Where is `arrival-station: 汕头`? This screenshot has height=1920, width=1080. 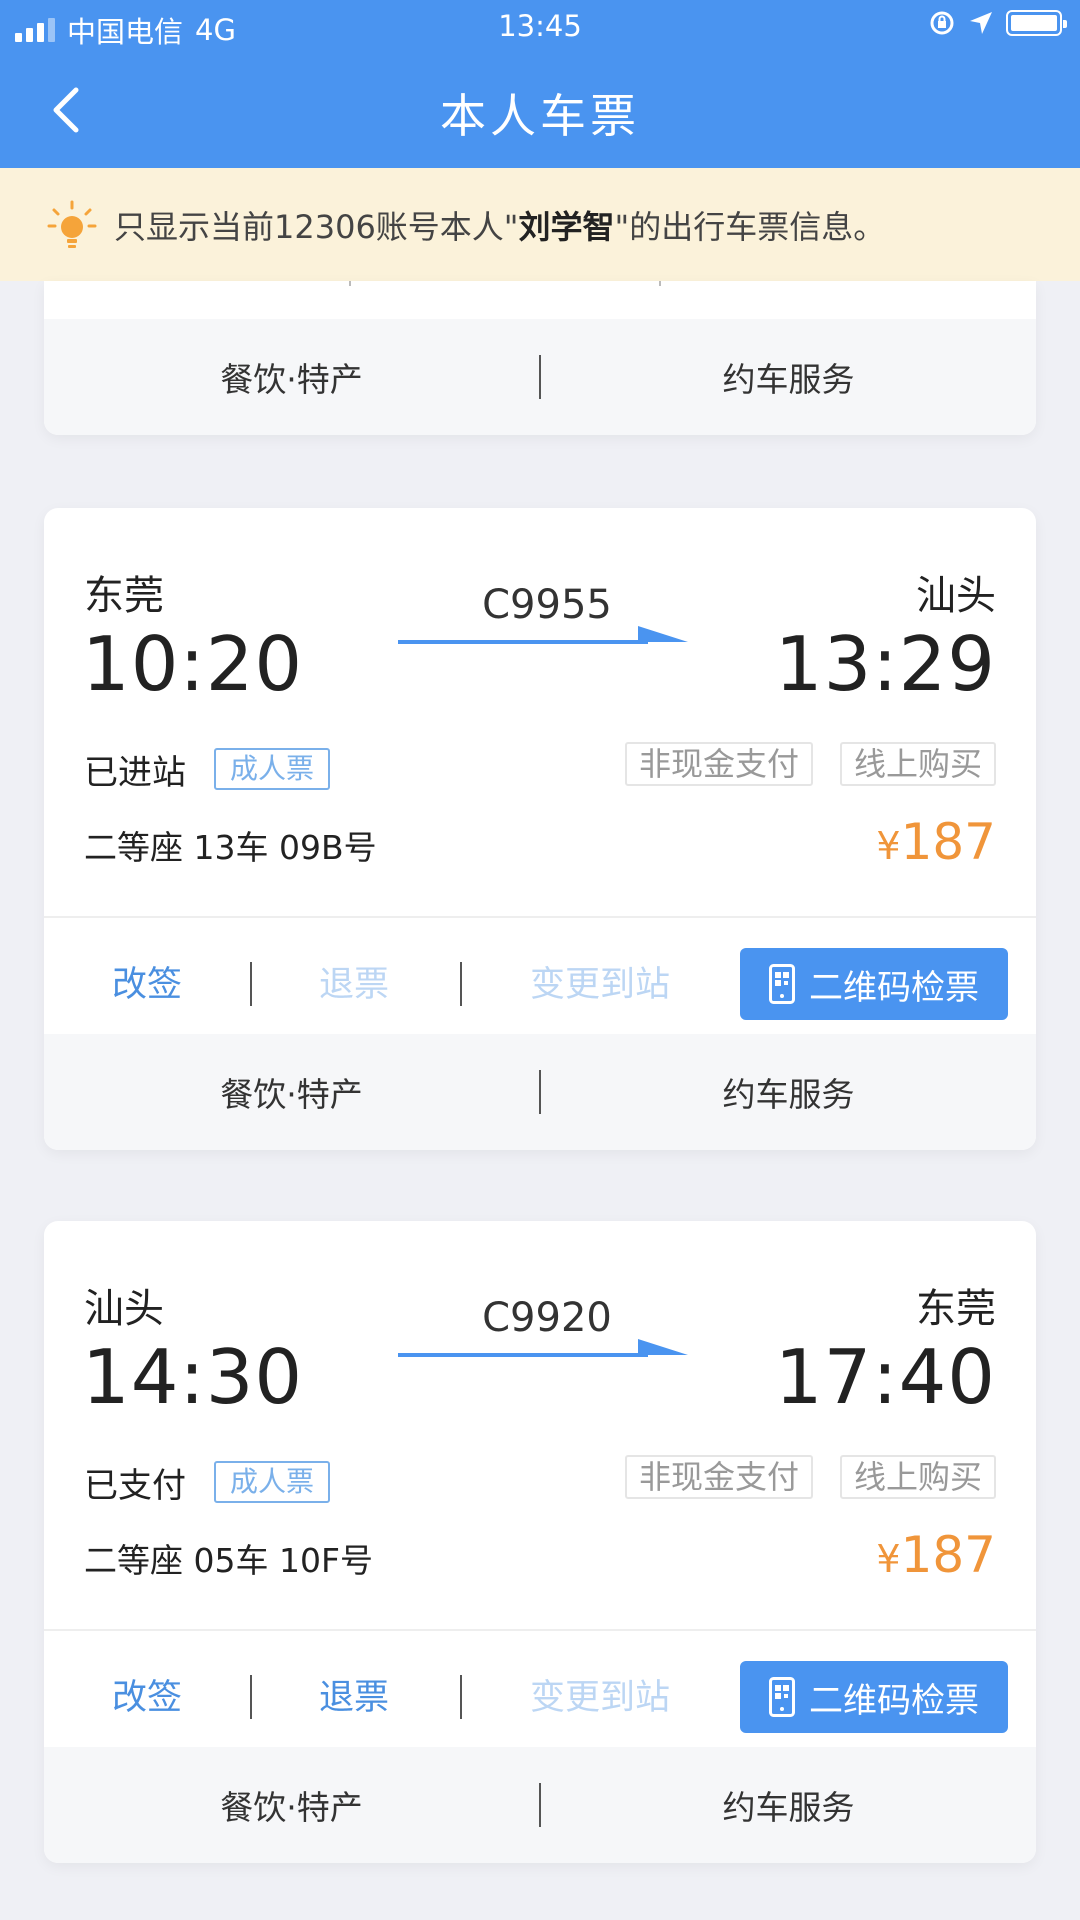
arrival-station: 汕头 is located at coordinates (956, 596).